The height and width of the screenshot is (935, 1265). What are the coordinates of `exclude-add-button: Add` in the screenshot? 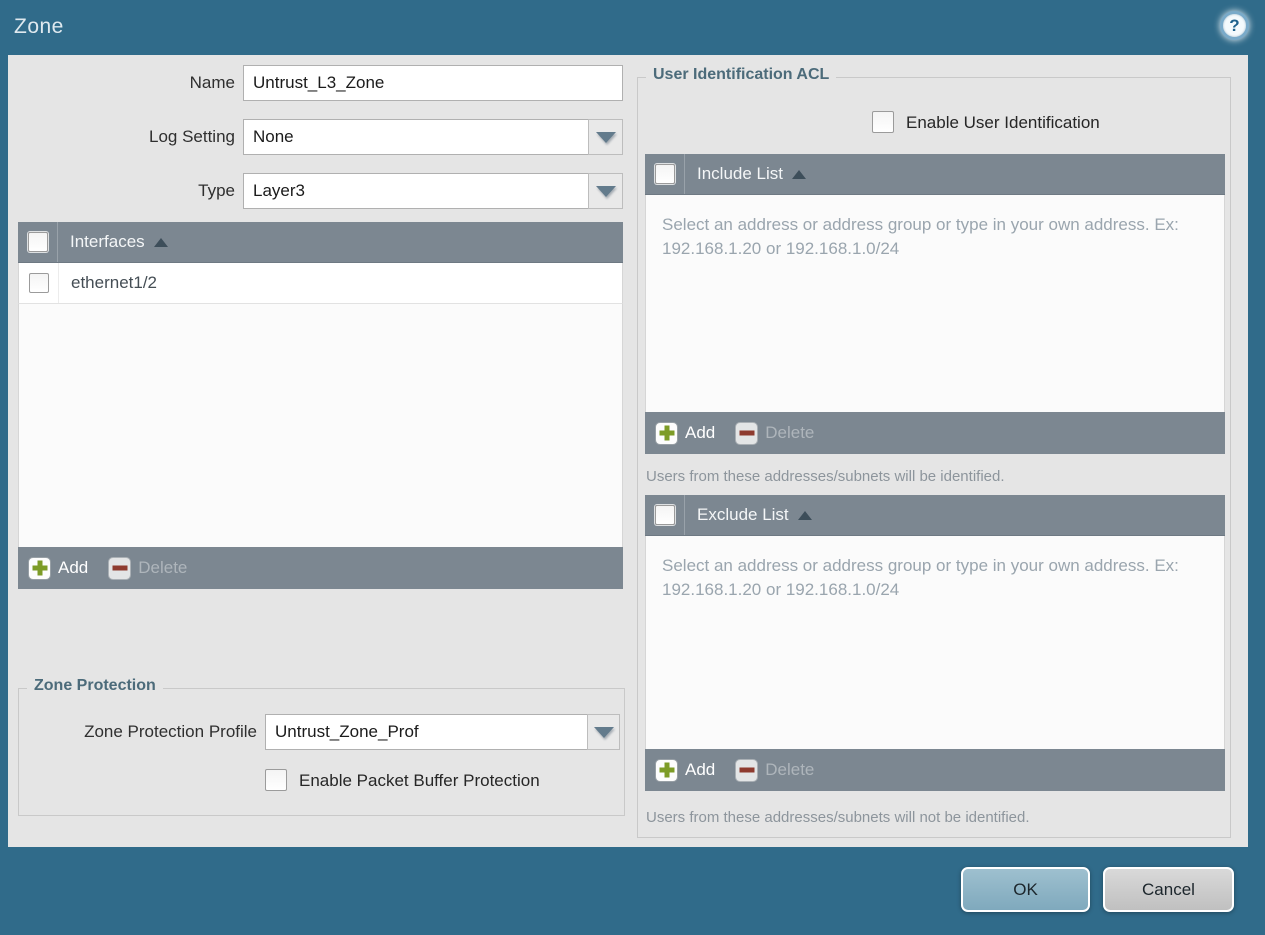 It's located at (685, 770).